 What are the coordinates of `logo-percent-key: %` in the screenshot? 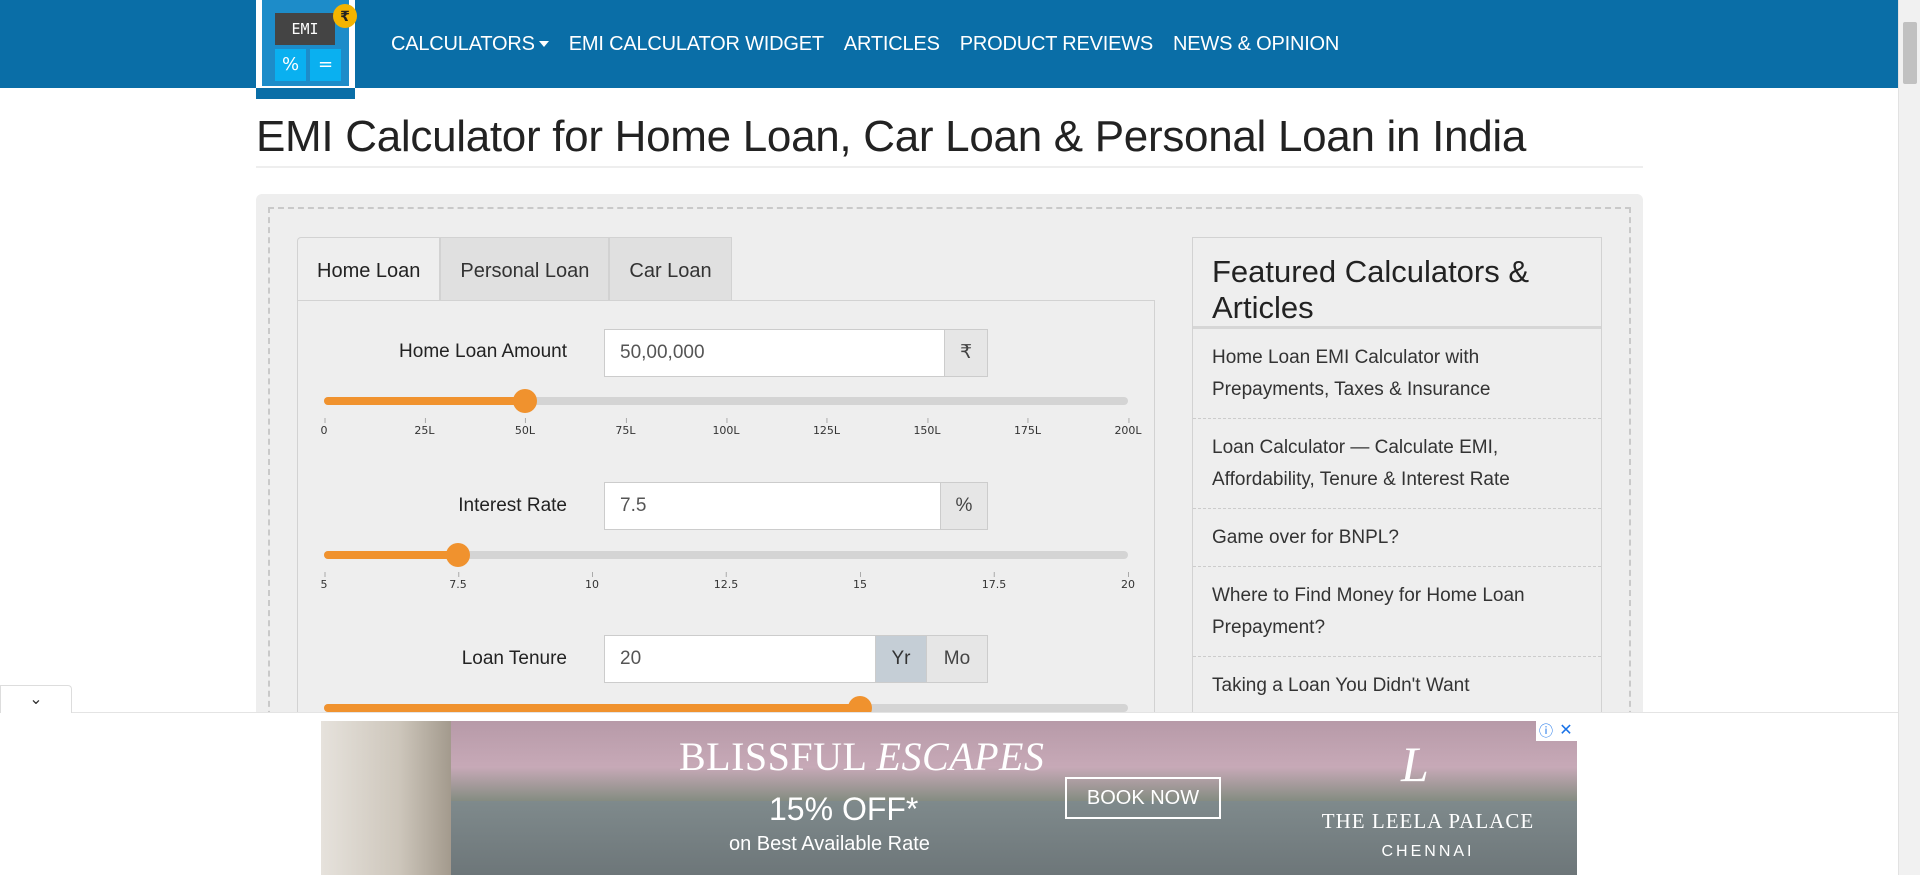 It's located at (290, 65).